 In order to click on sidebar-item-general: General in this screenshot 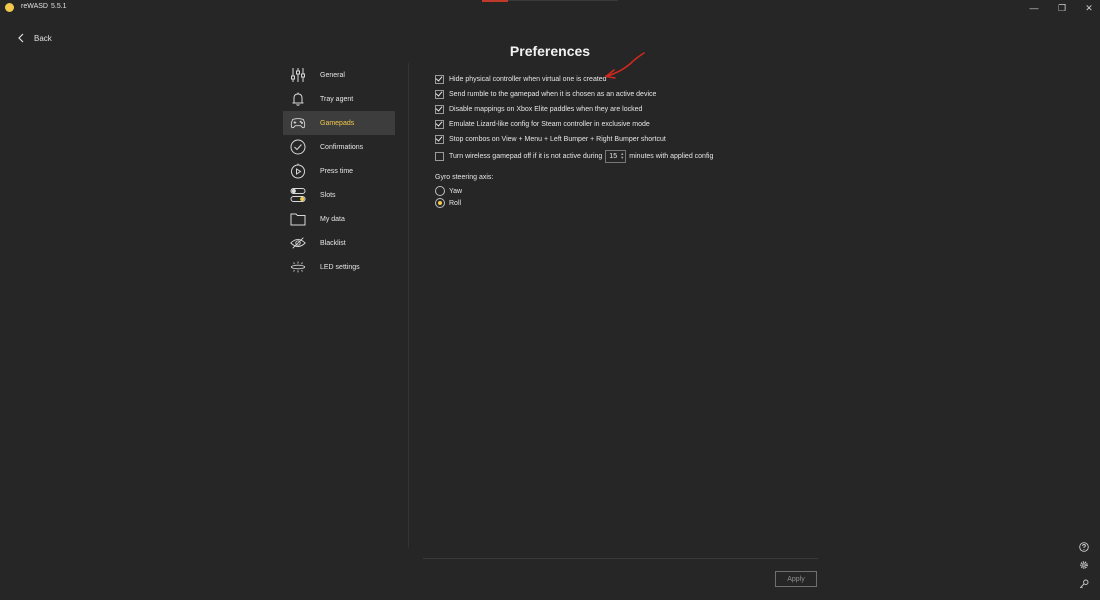, I will do `click(339, 75)`.